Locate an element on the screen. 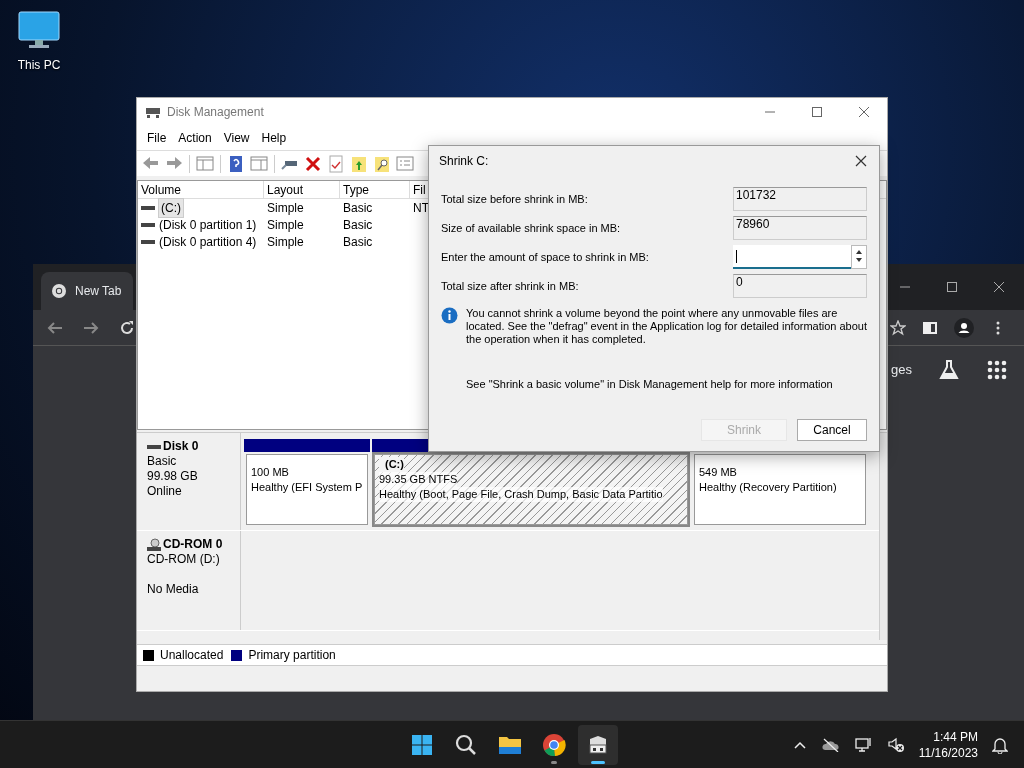 The width and height of the screenshot is (1024, 768). help-text: See "Shrink a basic volume" in Disk Management help for more information is located at coordinates (649, 384).